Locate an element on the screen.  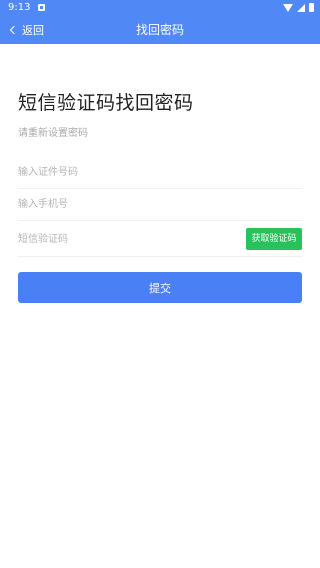
page-title: 找回密码 is located at coordinates (159, 30).